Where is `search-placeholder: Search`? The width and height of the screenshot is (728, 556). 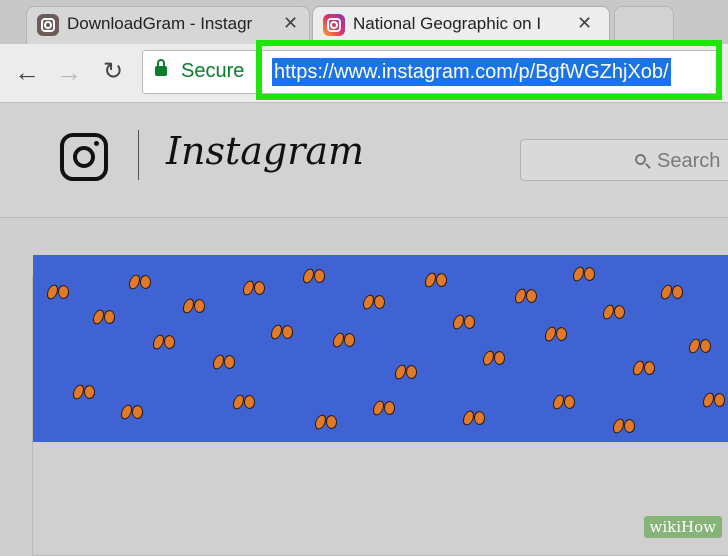 search-placeholder: Search is located at coordinates (689, 161).